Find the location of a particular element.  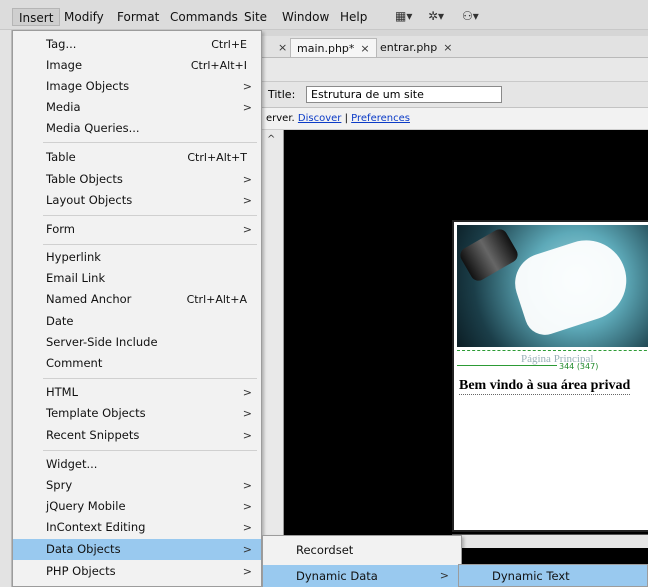

menu-site: Site is located at coordinates (255, 17).